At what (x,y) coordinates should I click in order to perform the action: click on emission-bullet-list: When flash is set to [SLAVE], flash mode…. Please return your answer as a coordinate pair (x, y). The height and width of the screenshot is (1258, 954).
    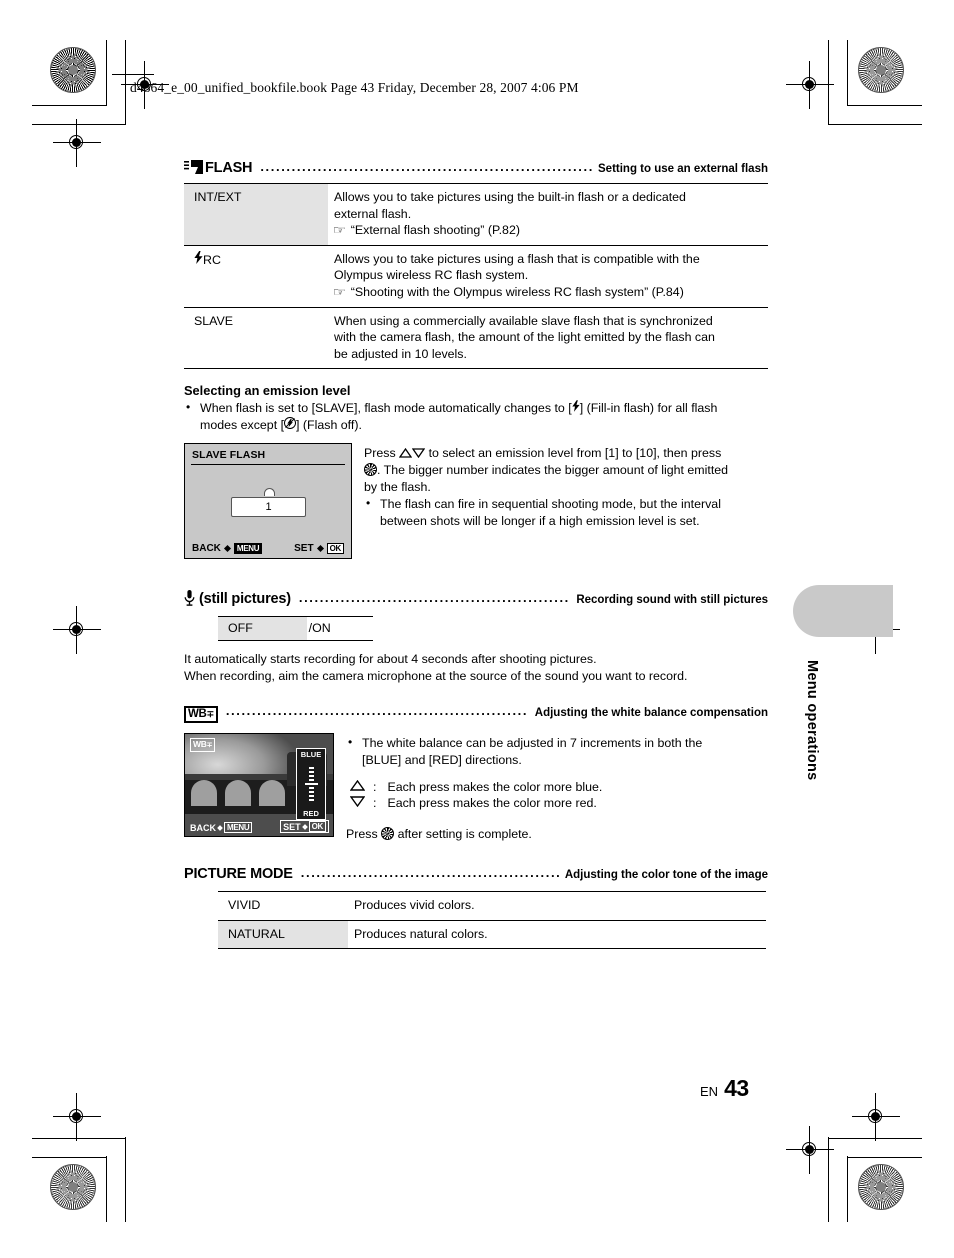
    Looking at the image, I should click on (476, 416).